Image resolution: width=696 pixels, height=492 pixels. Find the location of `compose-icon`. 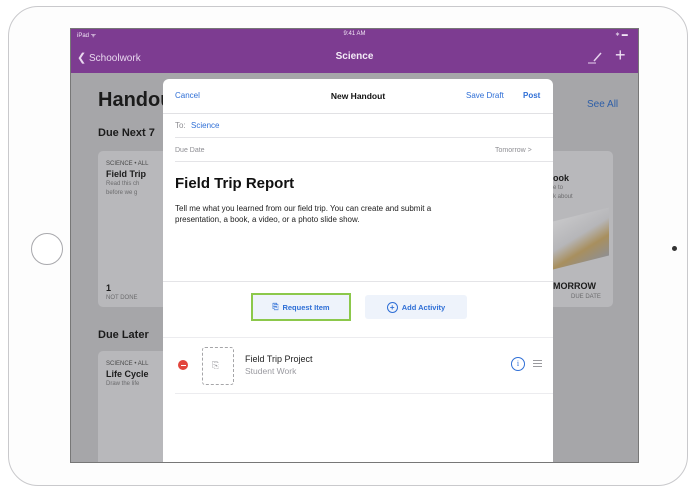

compose-icon is located at coordinates (595, 58).